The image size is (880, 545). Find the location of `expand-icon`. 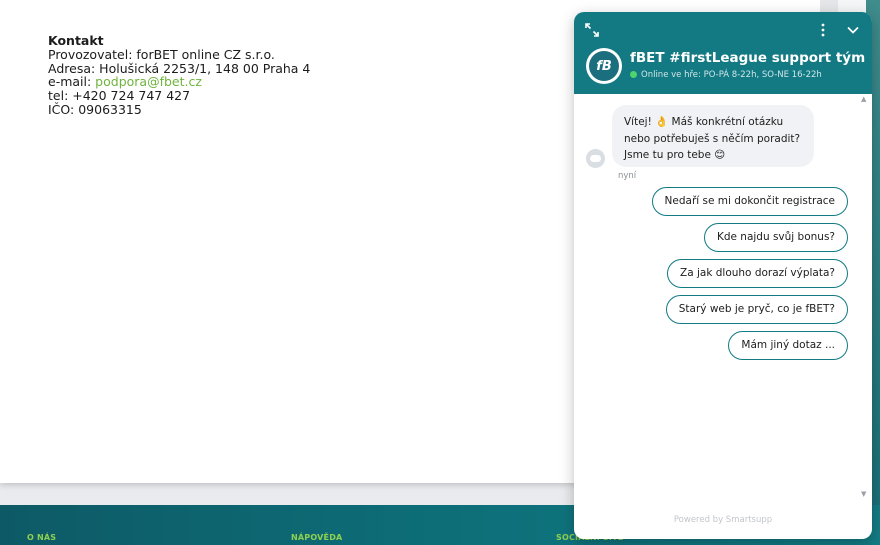

expand-icon is located at coordinates (592, 31).